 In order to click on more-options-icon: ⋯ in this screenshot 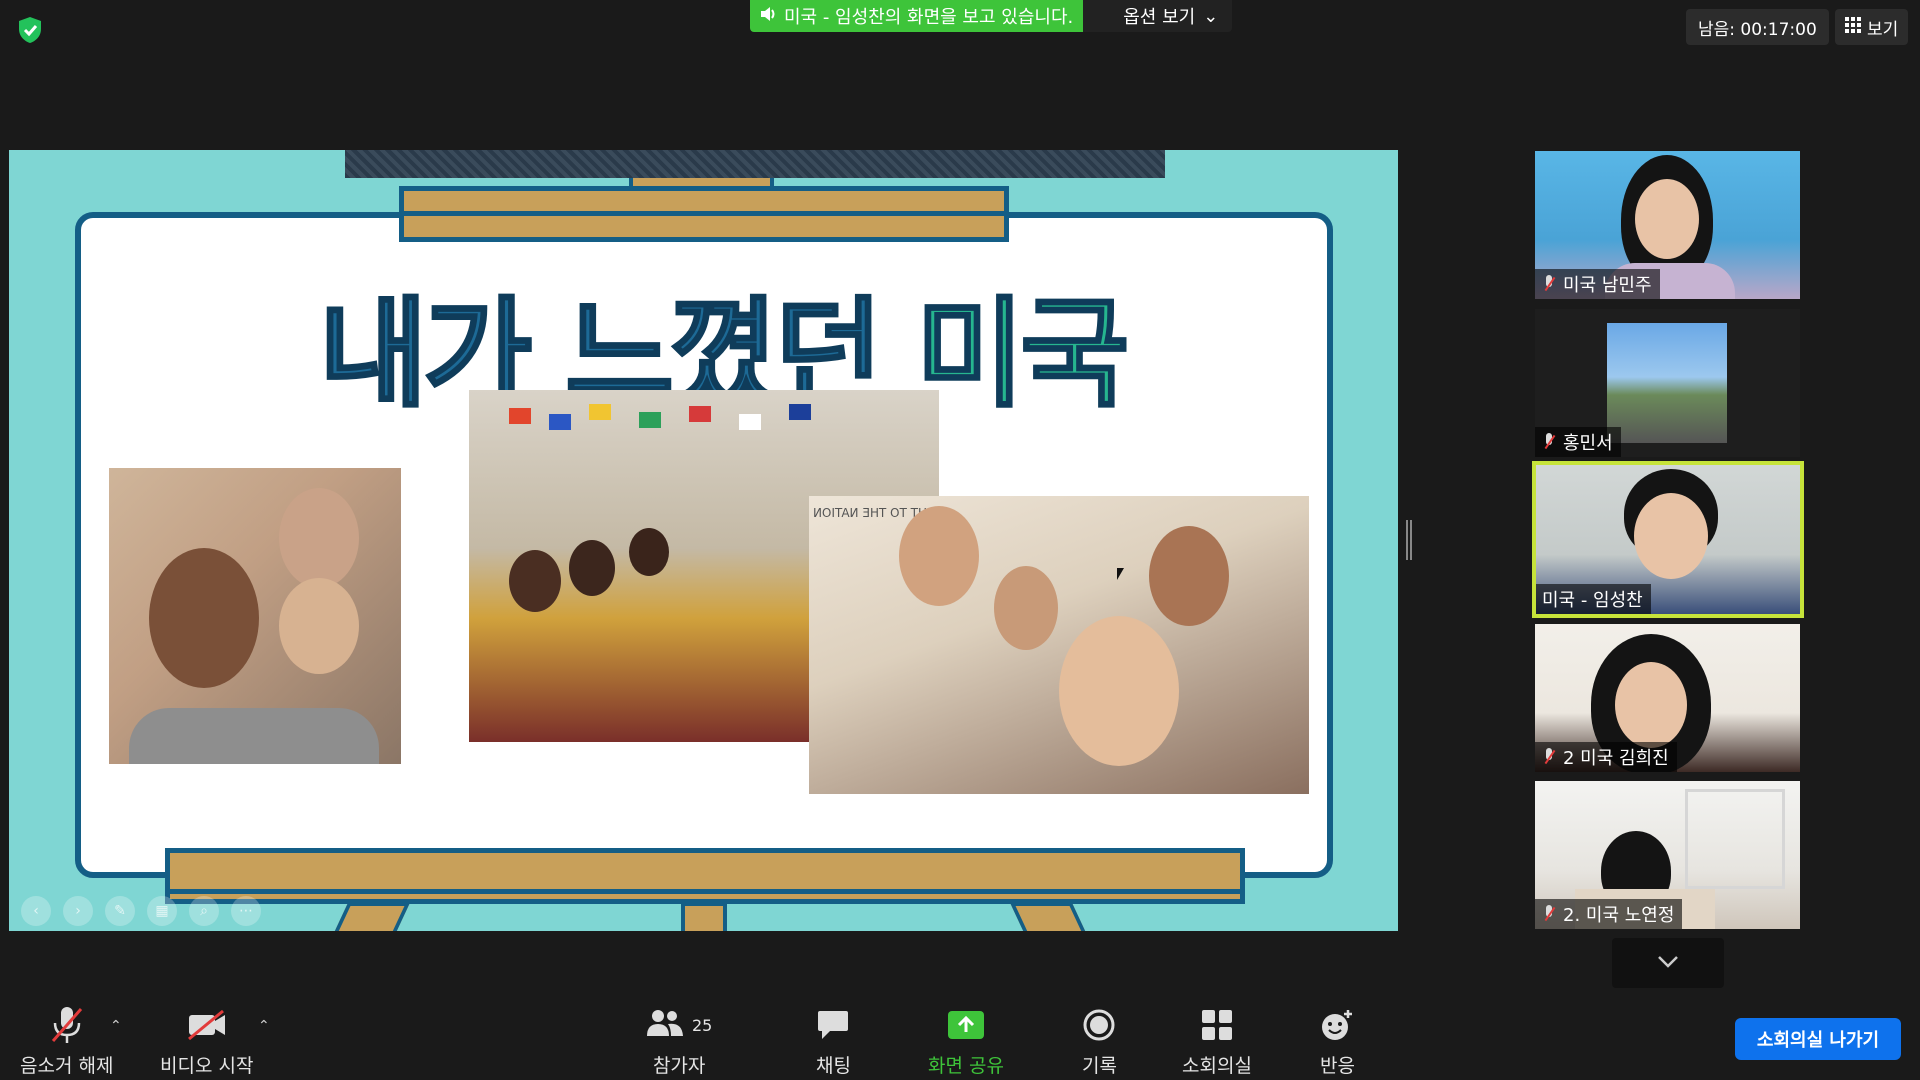, I will do `click(246, 911)`.